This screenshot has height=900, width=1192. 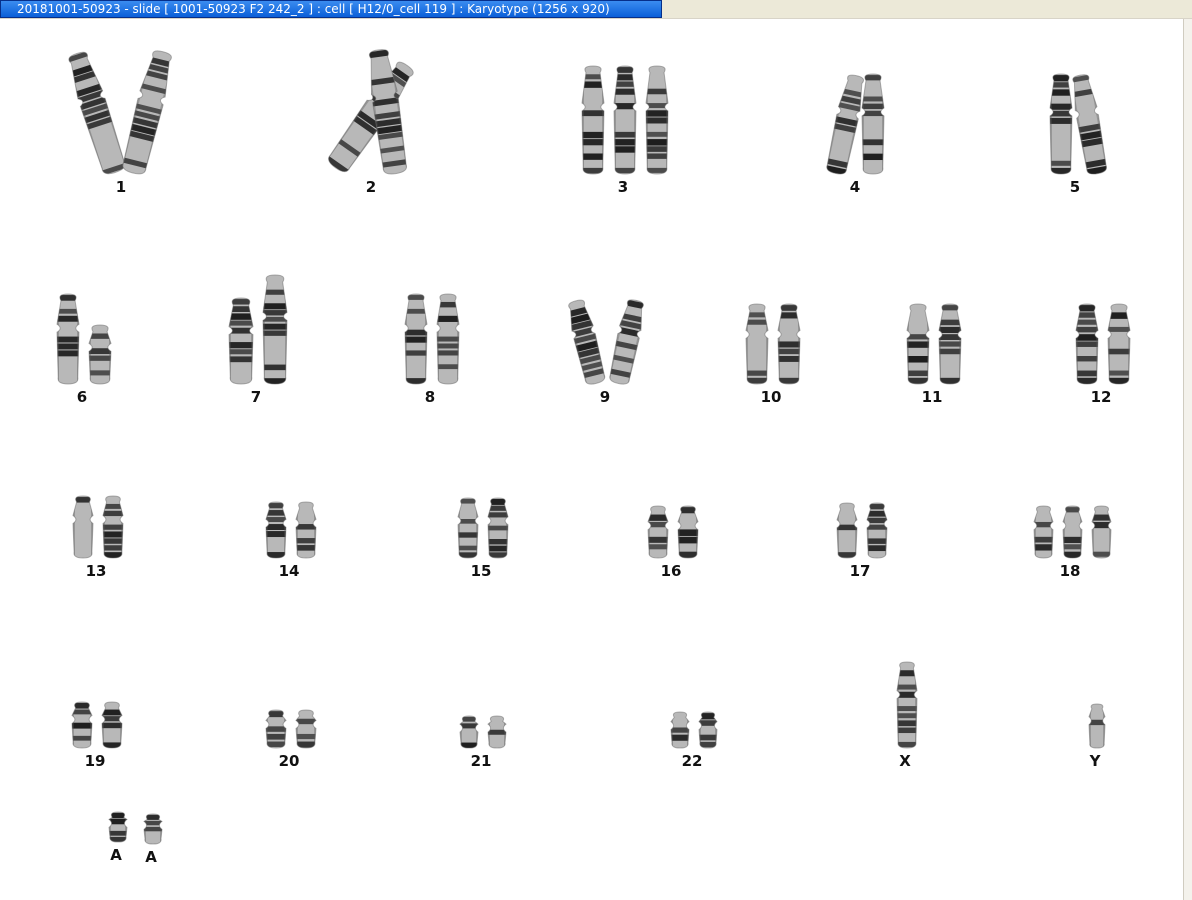 What do you see at coordinates (932, 397) in the screenshot?
I see `chromosome-label: 11` at bounding box center [932, 397].